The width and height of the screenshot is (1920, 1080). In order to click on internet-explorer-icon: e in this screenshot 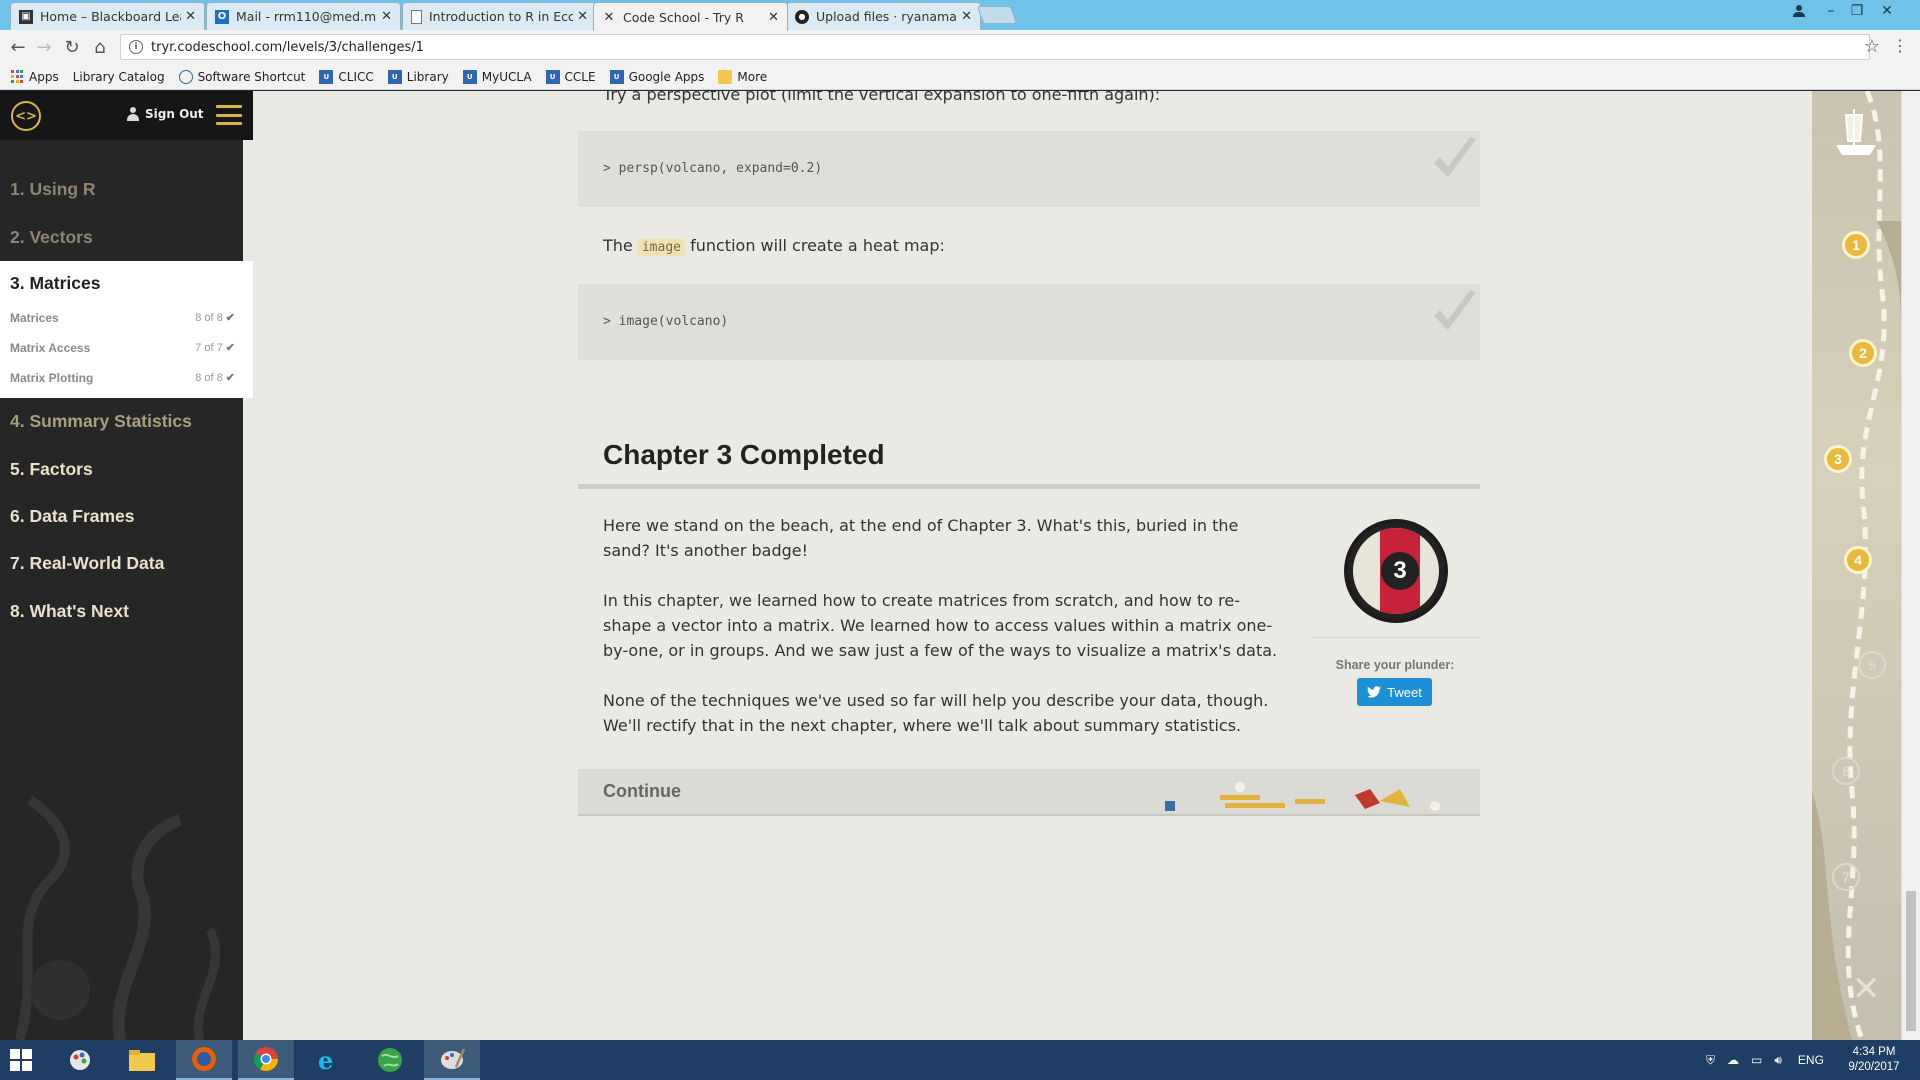, I will do `click(328, 1060)`.